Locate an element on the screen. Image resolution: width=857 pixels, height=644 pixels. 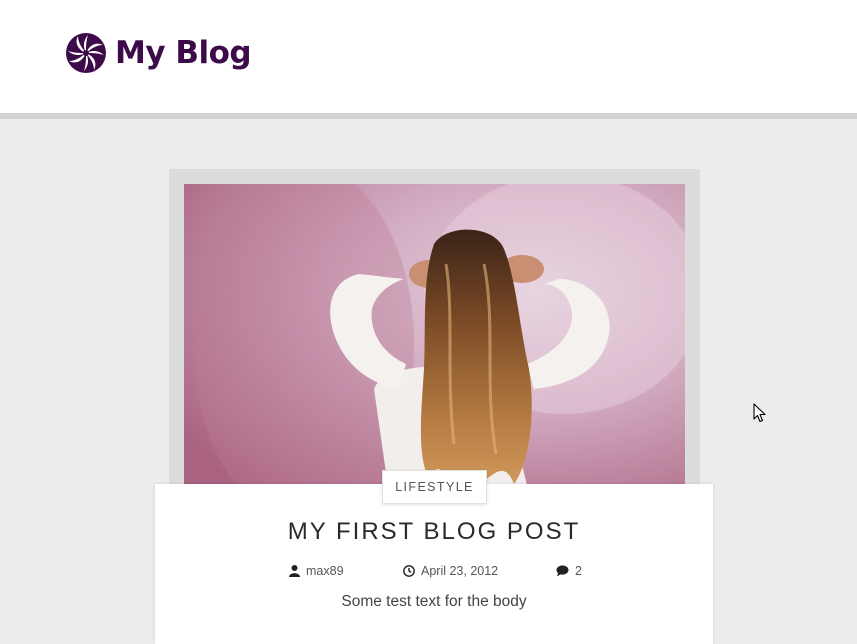
category-badge: LIFESTYLE is located at coordinates (434, 487).